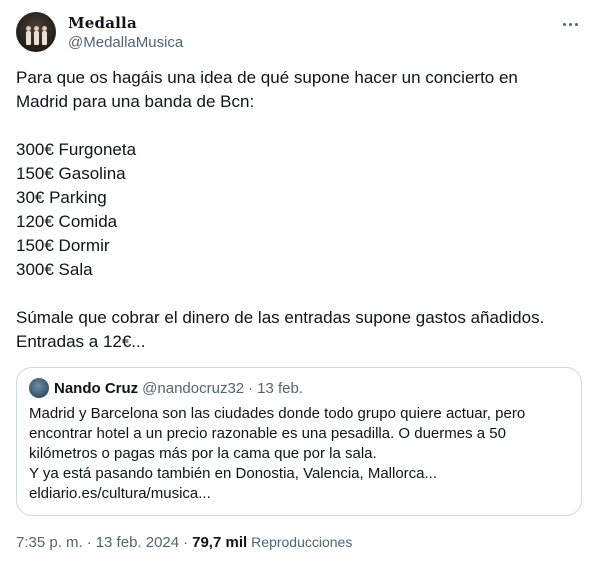 The width and height of the screenshot is (598, 566). Describe the element at coordinates (54, 269) in the screenshot. I see `tweet-line: 300€ Sala` at that location.